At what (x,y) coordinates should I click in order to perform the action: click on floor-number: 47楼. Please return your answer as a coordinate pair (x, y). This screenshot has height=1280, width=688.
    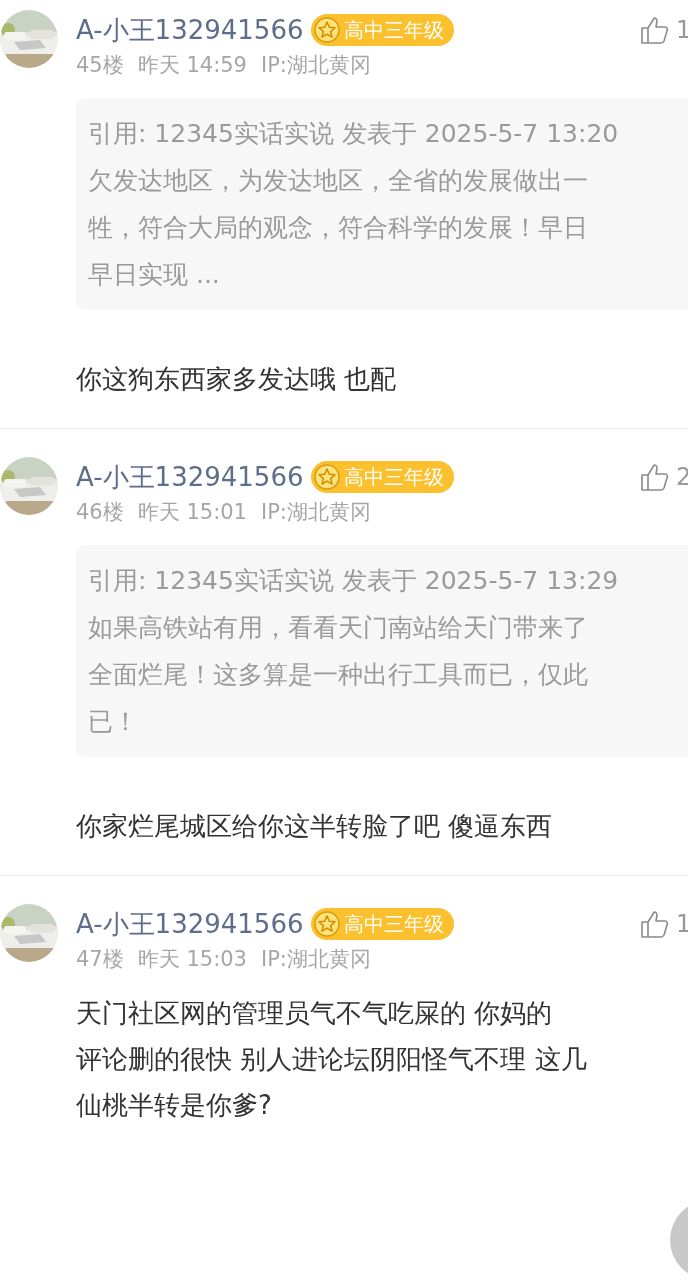
    Looking at the image, I should click on (100, 960).